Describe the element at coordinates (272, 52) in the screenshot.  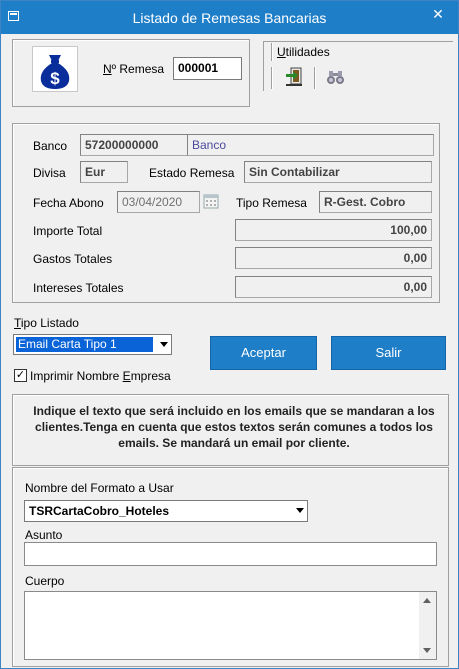
I see `utilidades-grip` at that location.